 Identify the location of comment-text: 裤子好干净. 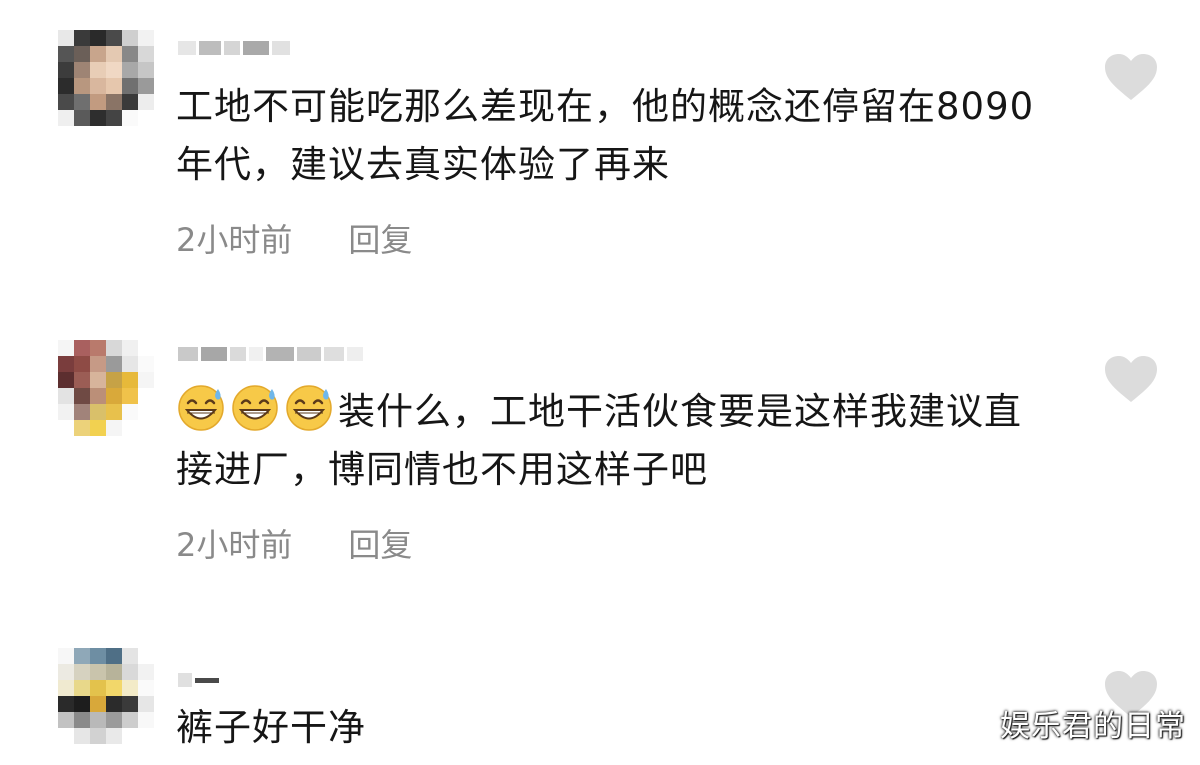
(606, 728).